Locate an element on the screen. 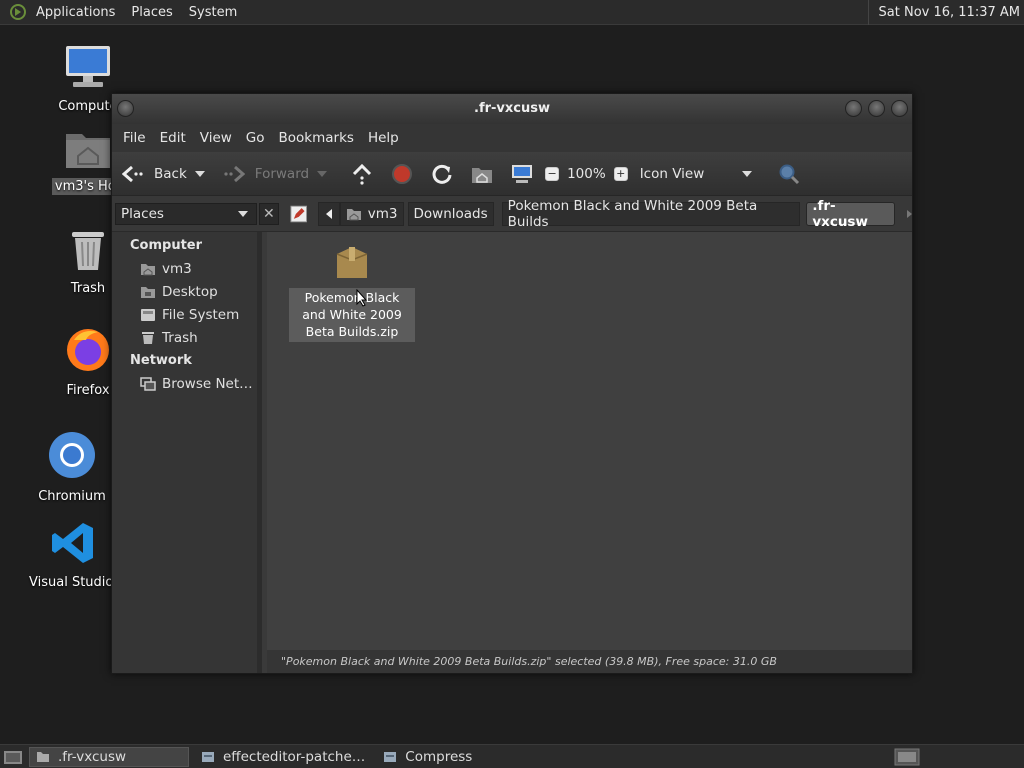 This screenshot has height=768, width=1024. breadcrumb-current-folder: .fr-vxcusw is located at coordinates (850, 214).